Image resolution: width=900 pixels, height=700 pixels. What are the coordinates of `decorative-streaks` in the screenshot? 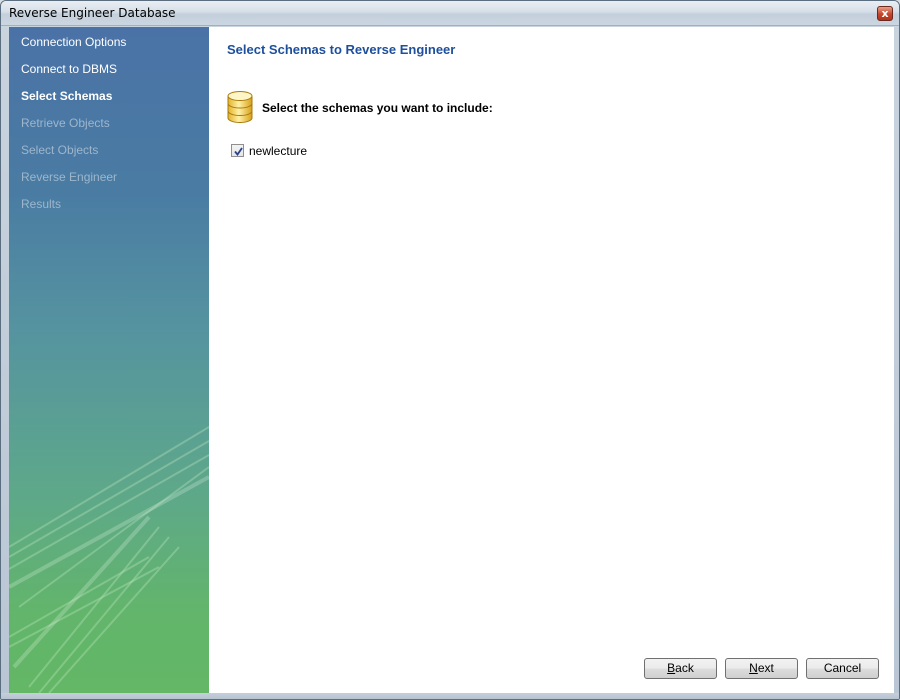 It's located at (109, 559).